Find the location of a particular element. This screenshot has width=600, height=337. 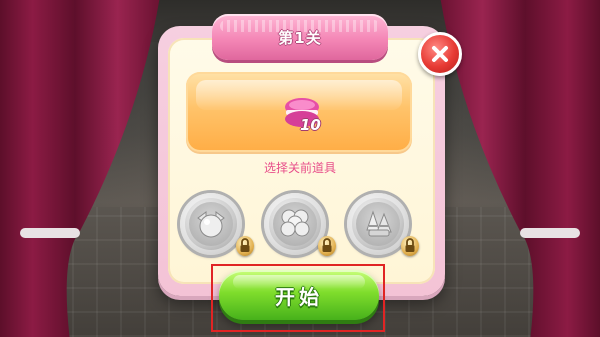

bomb-candy-icon is located at coordinates (211, 224).